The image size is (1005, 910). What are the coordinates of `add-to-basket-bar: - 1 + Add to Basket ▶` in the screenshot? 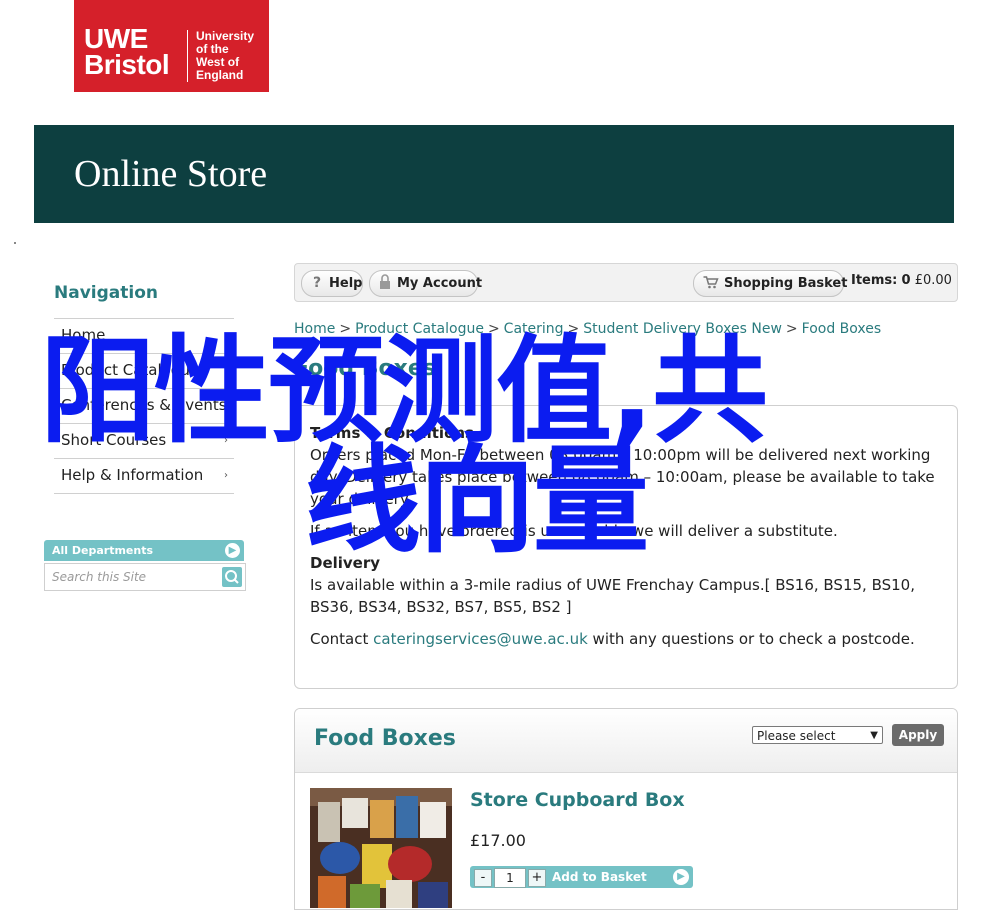 It's located at (581, 877).